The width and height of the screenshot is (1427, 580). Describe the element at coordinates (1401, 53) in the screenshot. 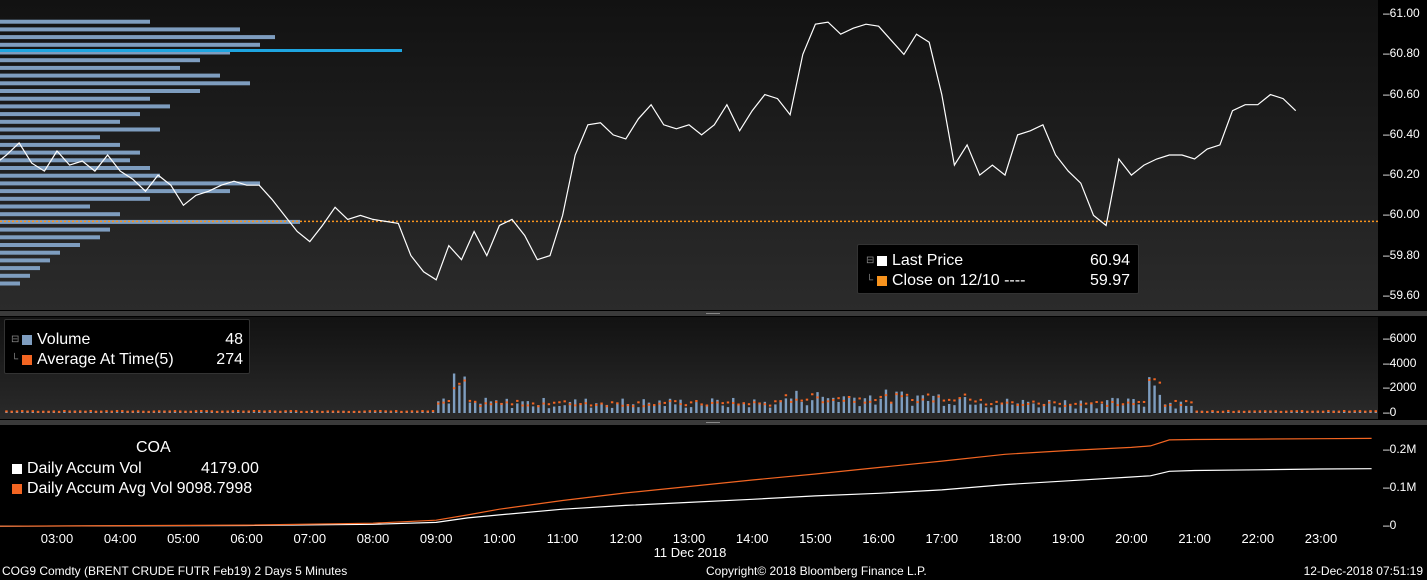

I see `y-tick-label: –60.80` at that location.